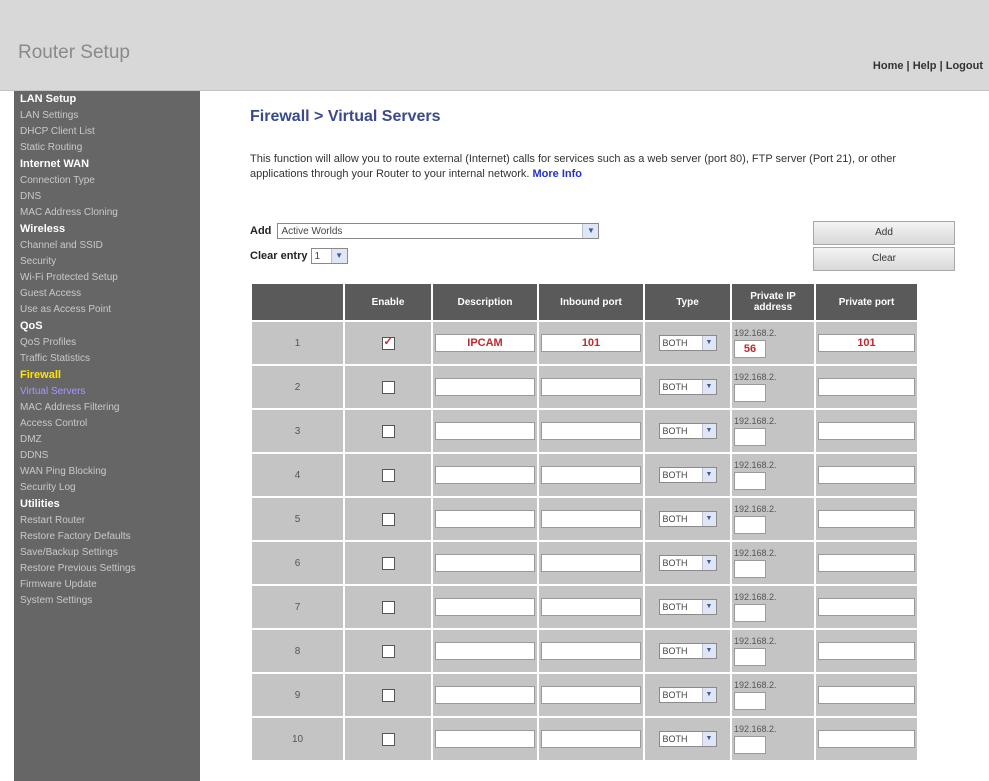  What do you see at coordinates (107, 408) in the screenshot?
I see `sidebar-item-mac-address-filtering: MAC Address Filtering` at bounding box center [107, 408].